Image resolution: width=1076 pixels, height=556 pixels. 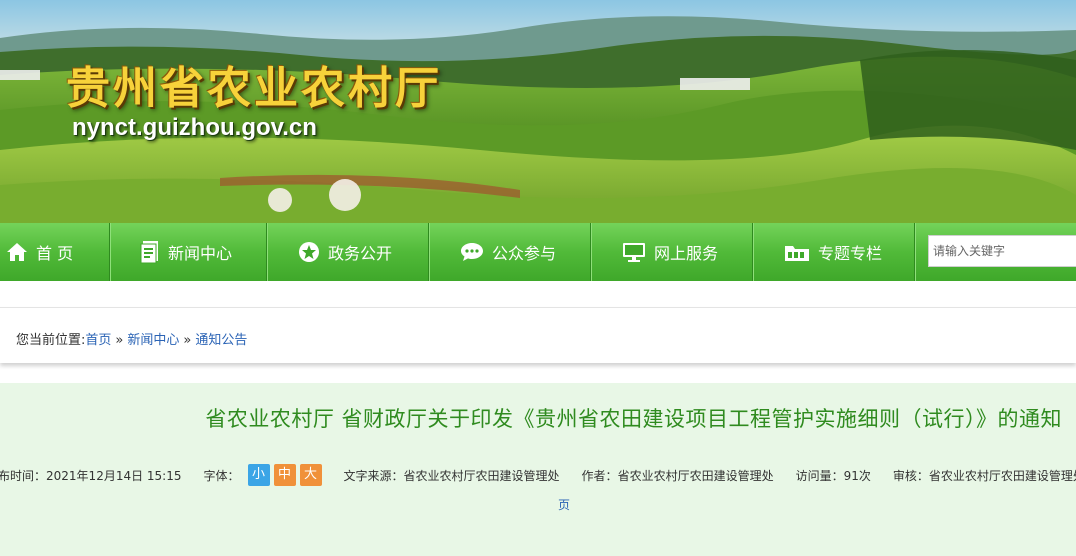 What do you see at coordinates (221, 475) in the screenshot?
I see `font-size-label: 字体：` at bounding box center [221, 475].